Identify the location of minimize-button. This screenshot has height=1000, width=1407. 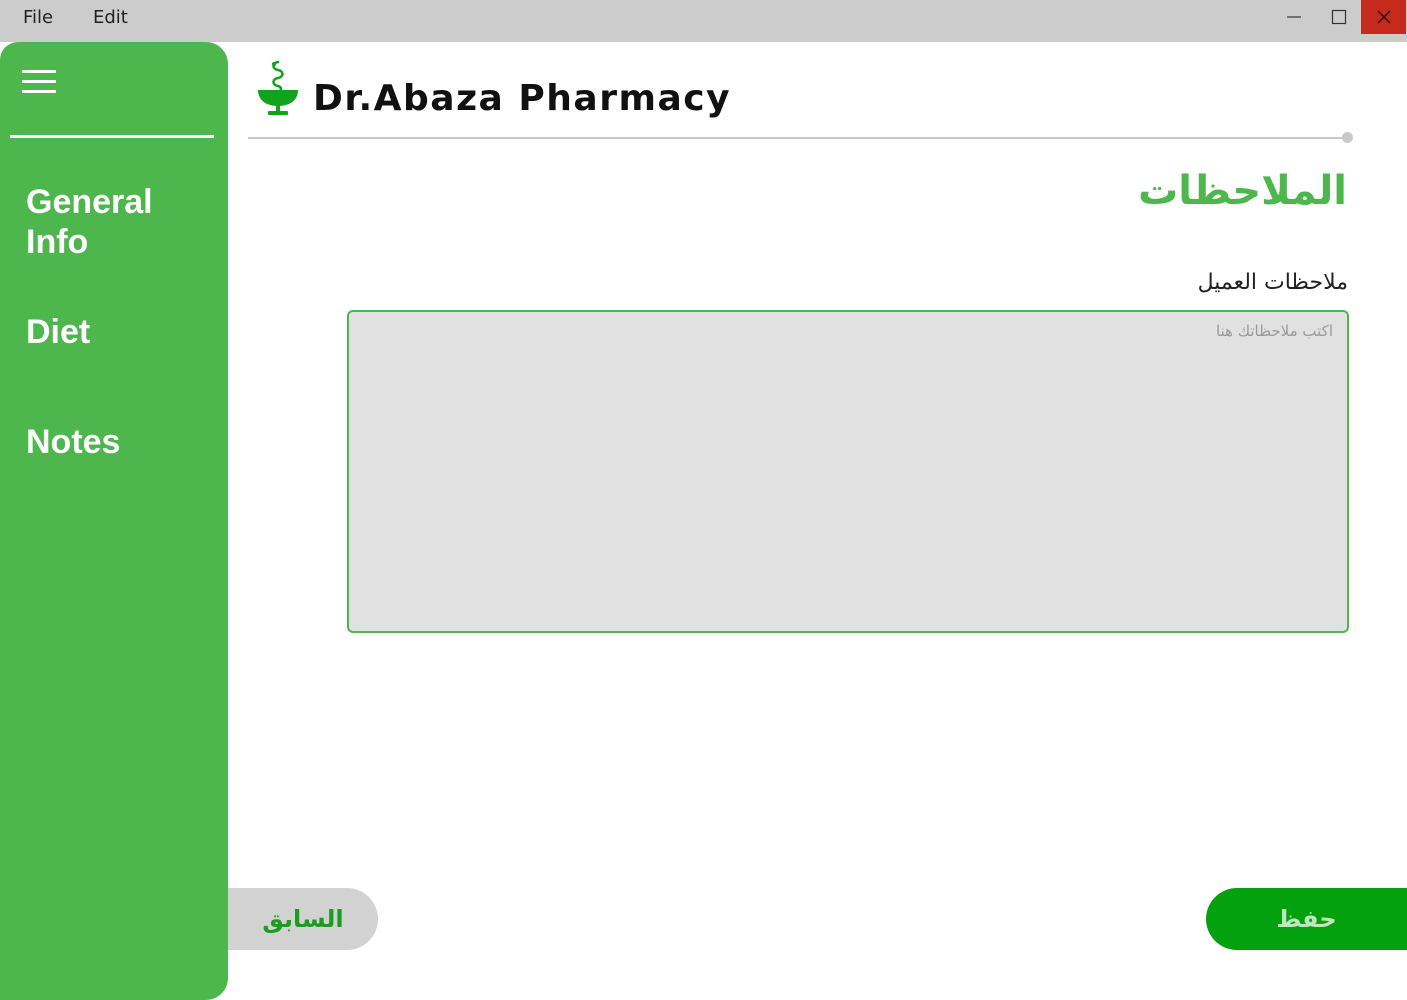
(1293, 17).